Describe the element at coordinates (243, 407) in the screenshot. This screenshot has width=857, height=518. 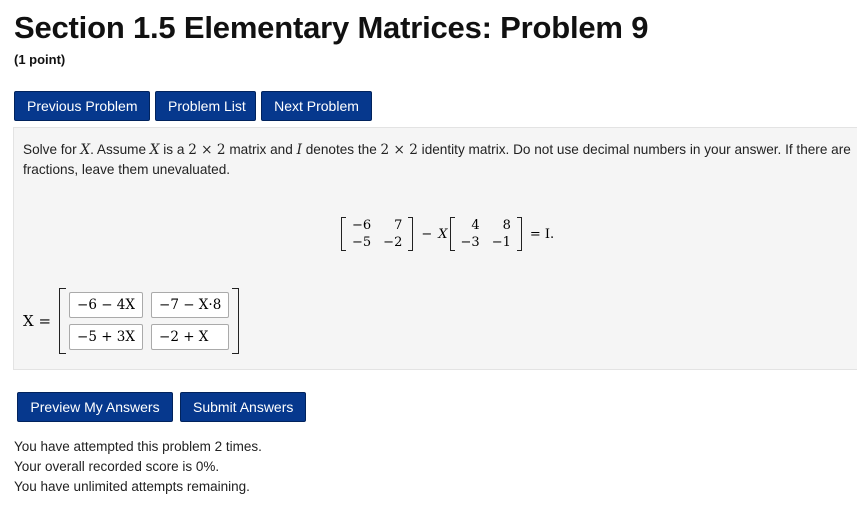
I see `submit-answers-button: Submit Answers` at that location.